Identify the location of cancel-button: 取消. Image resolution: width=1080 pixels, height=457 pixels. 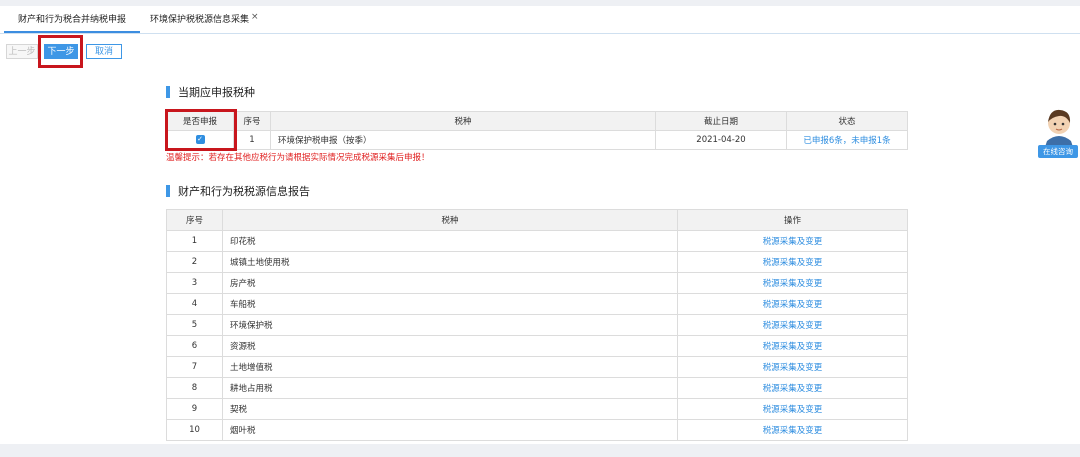
(104, 51).